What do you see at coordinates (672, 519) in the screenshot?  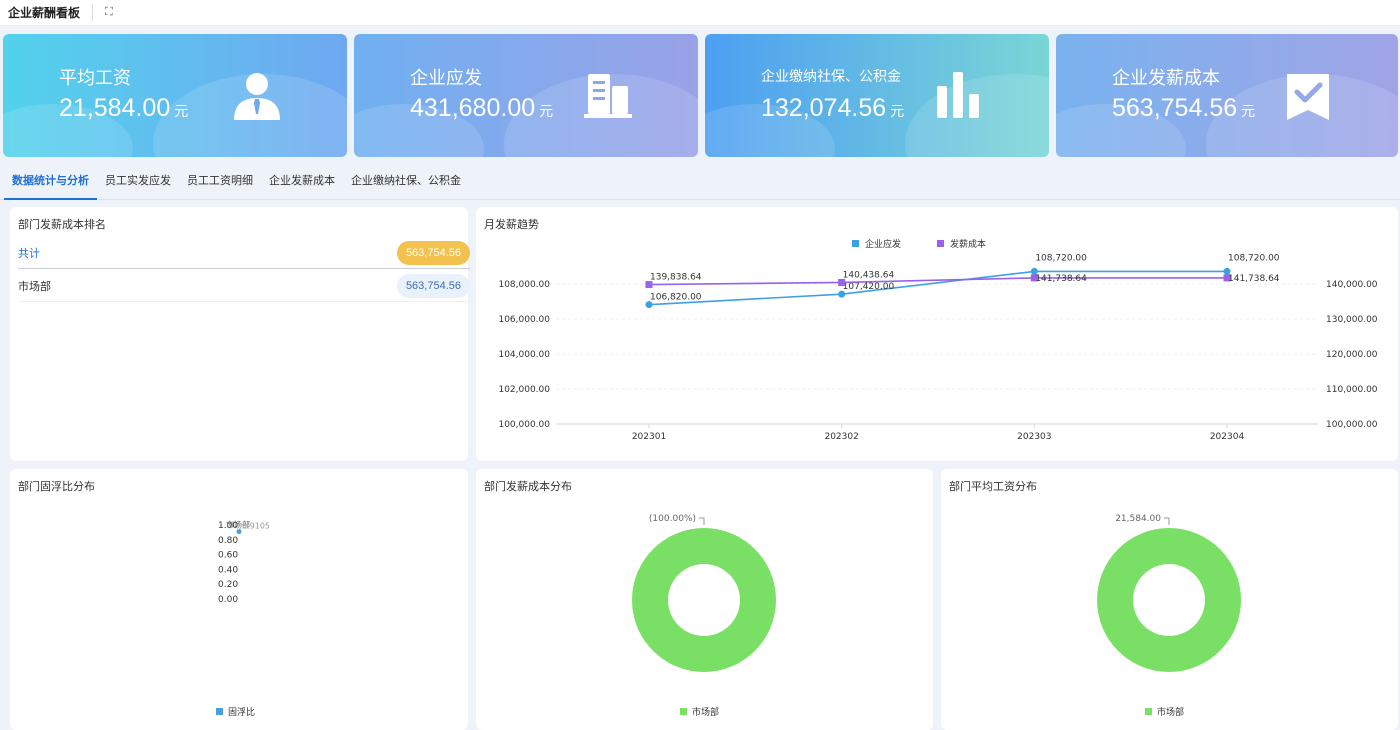 I see `slice-label: (100.00%)` at bounding box center [672, 519].